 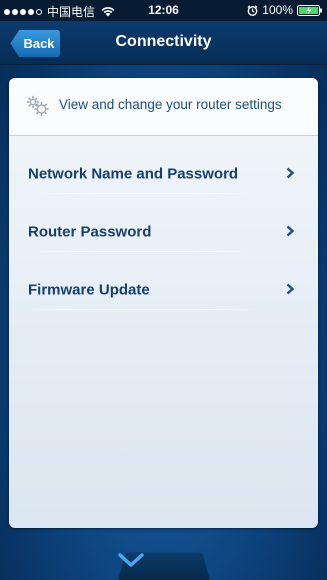 What do you see at coordinates (37, 106) in the screenshot?
I see `gear-icon` at bounding box center [37, 106].